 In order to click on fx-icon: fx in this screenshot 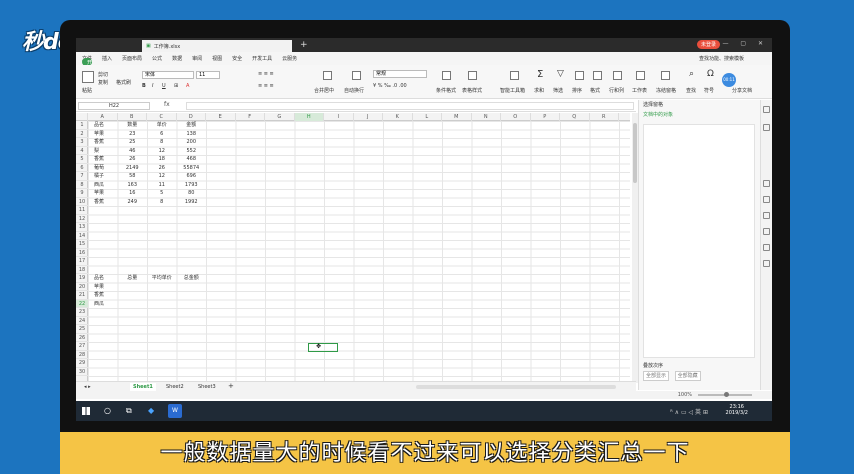, I will do `click(167, 104)`.